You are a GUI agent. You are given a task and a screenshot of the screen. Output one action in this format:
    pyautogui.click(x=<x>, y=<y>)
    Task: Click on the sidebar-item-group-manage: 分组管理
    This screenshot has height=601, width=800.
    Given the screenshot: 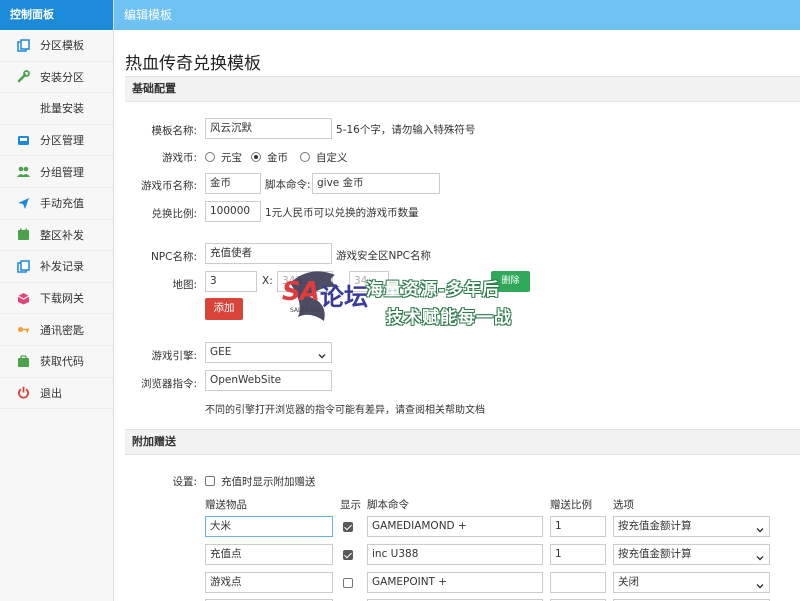 What is the action you would take?
    pyautogui.click(x=56, y=172)
    